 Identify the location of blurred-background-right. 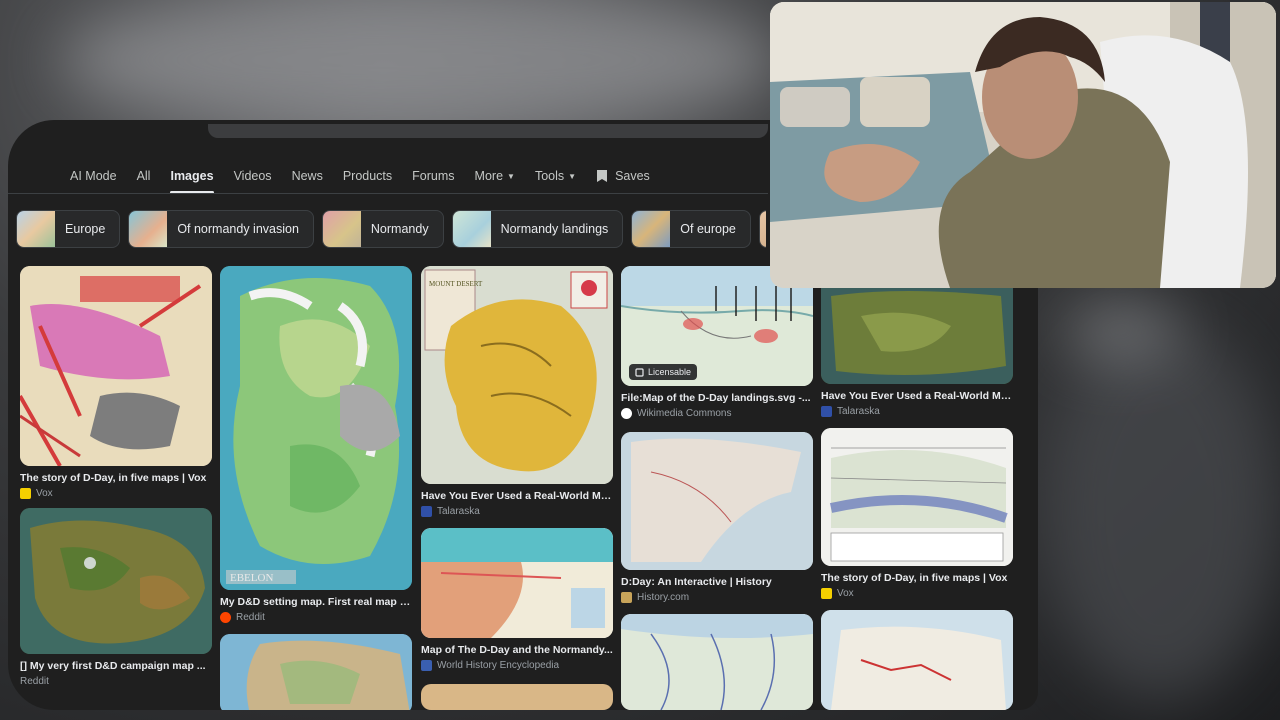
(1160, 510).